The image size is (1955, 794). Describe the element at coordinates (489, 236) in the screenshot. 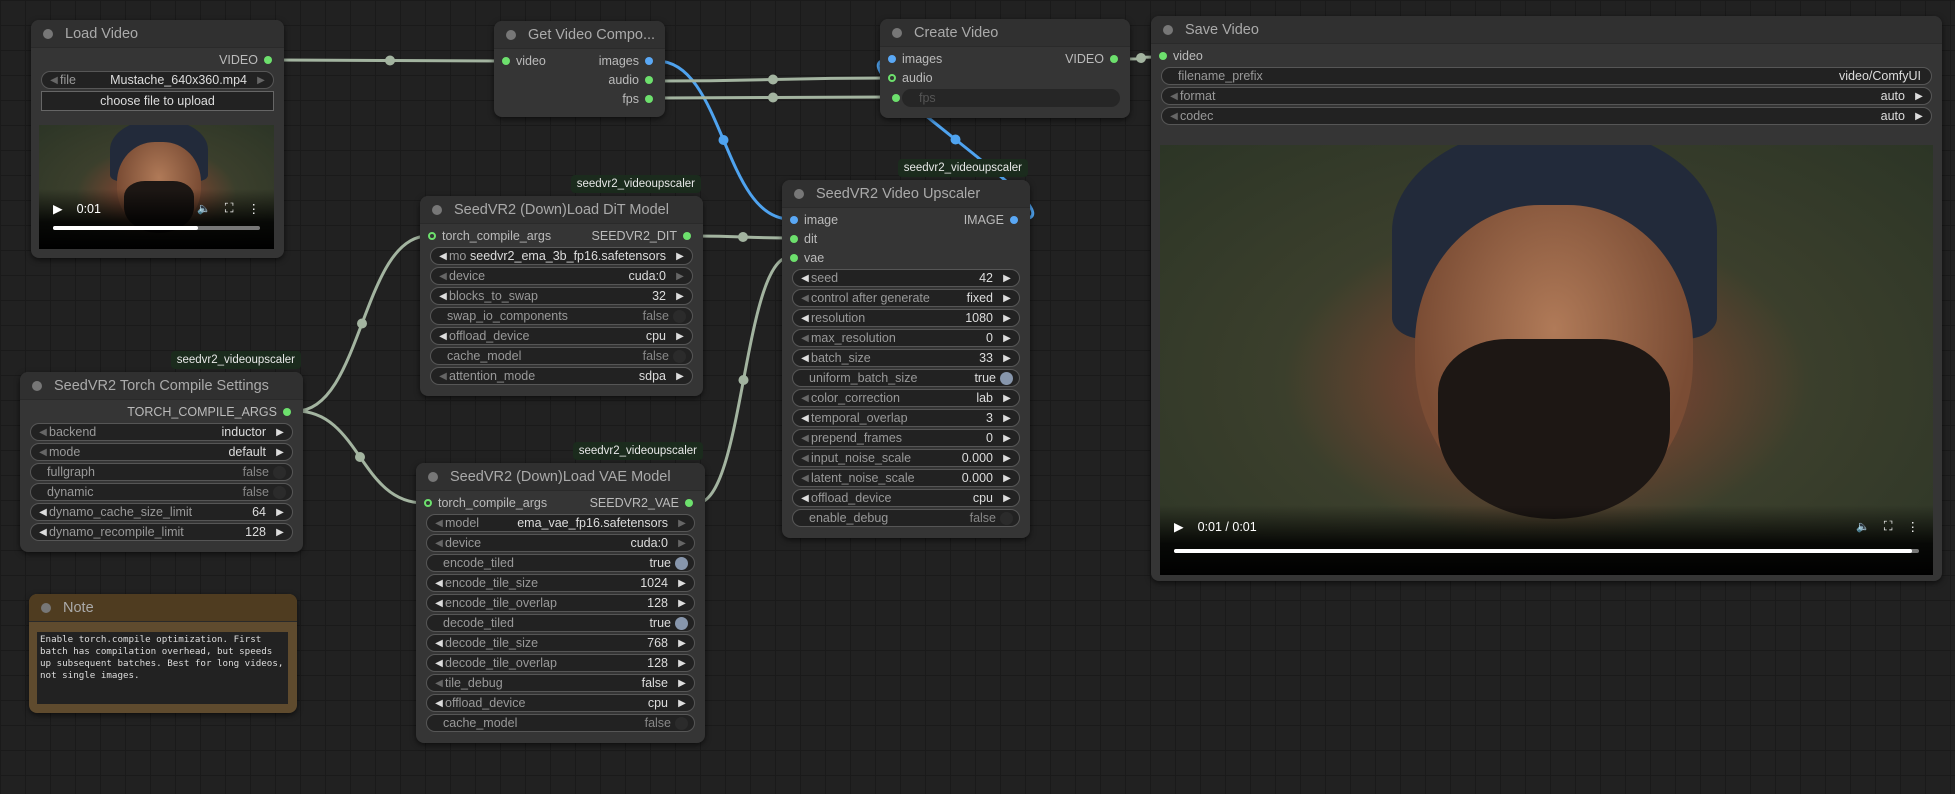

I see `input-slot: torch_compile_args` at that location.